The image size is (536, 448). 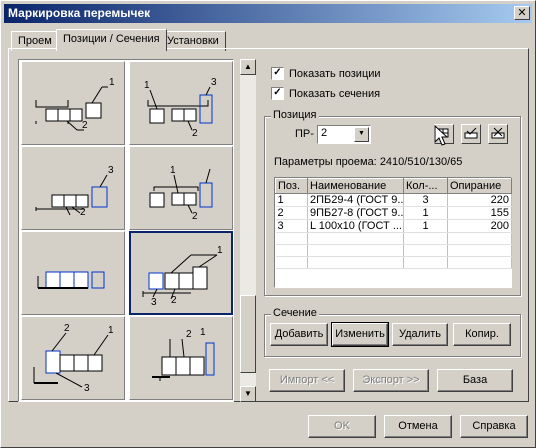 I want to click on table-row: 1 2ПБ29-4 (ГОСТ 9... 3 220, so click(x=393, y=200).